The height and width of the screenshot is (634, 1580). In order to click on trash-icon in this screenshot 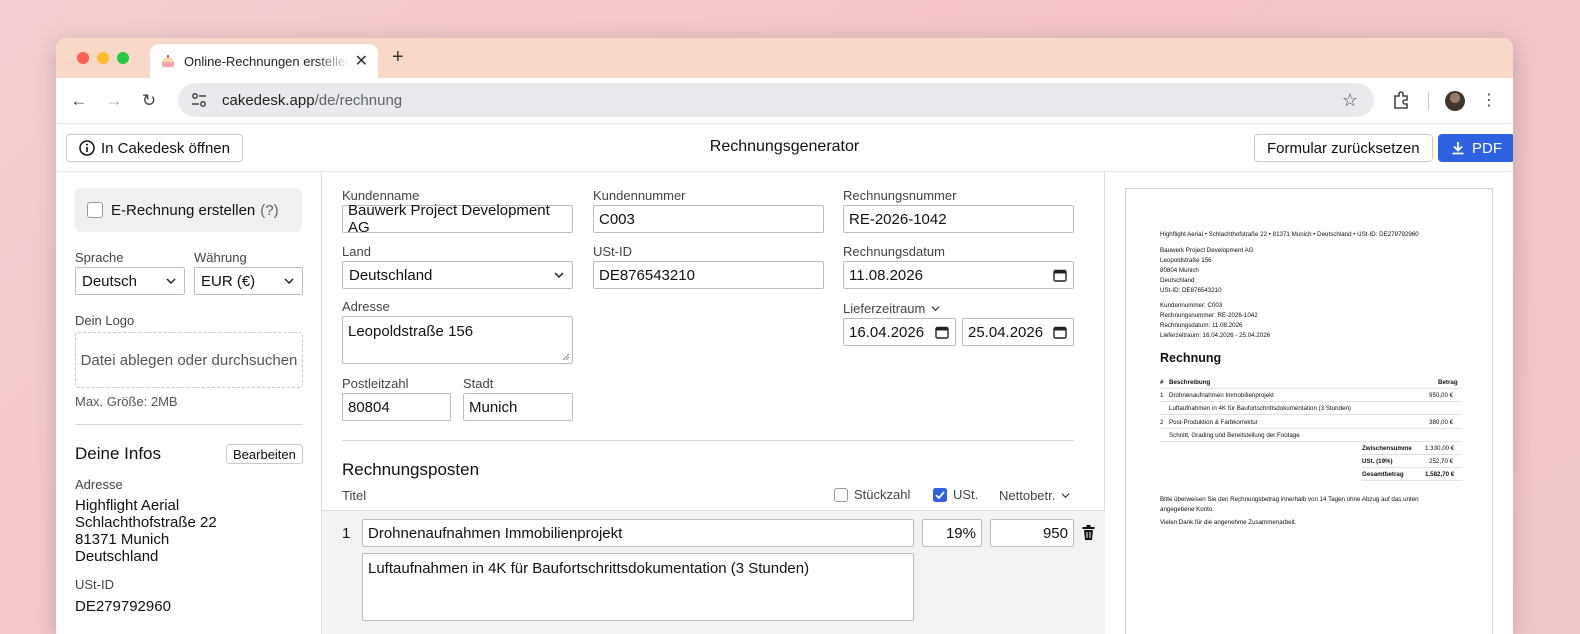, I will do `click(1088, 532)`.